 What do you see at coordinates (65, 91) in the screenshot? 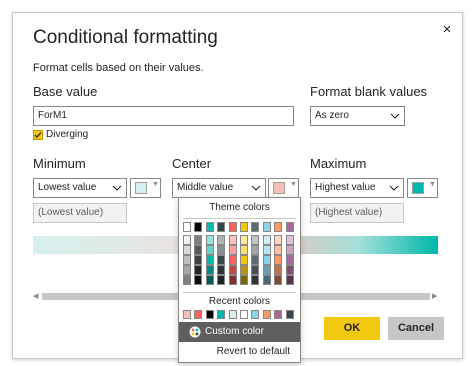
I see `base-value-label: Base value` at bounding box center [65, 91].